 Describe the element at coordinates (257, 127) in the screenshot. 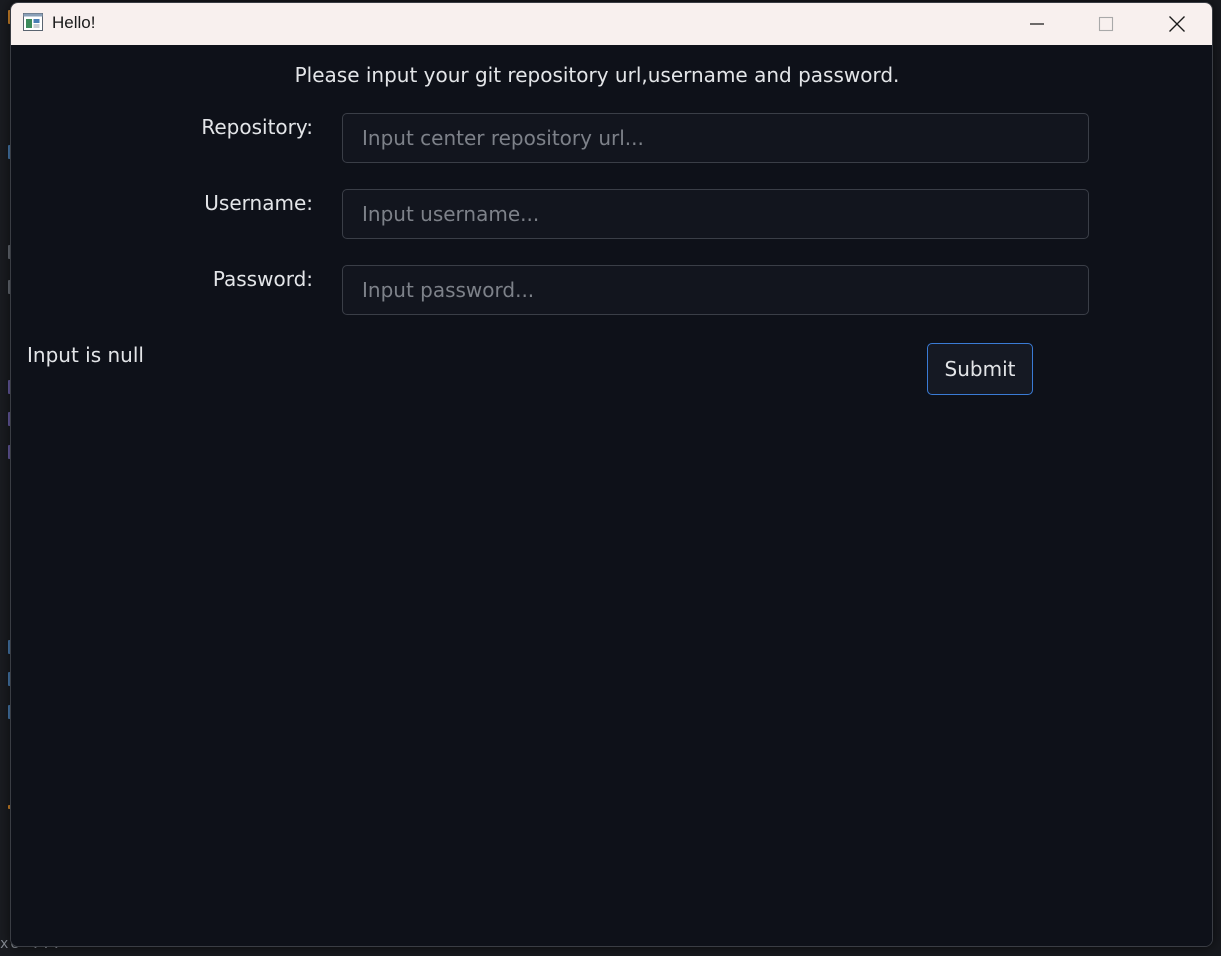

I see `repository-label: Repository:` at that location.